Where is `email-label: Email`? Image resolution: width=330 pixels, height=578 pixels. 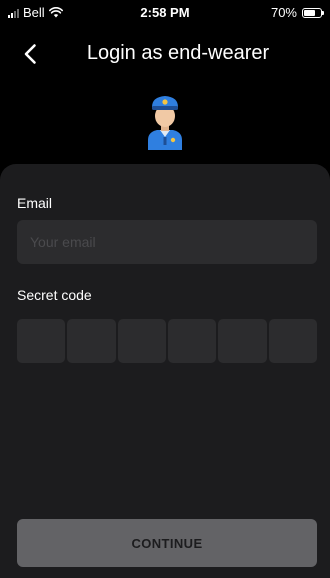 email-label: Email is located at coordinates (35, 203).